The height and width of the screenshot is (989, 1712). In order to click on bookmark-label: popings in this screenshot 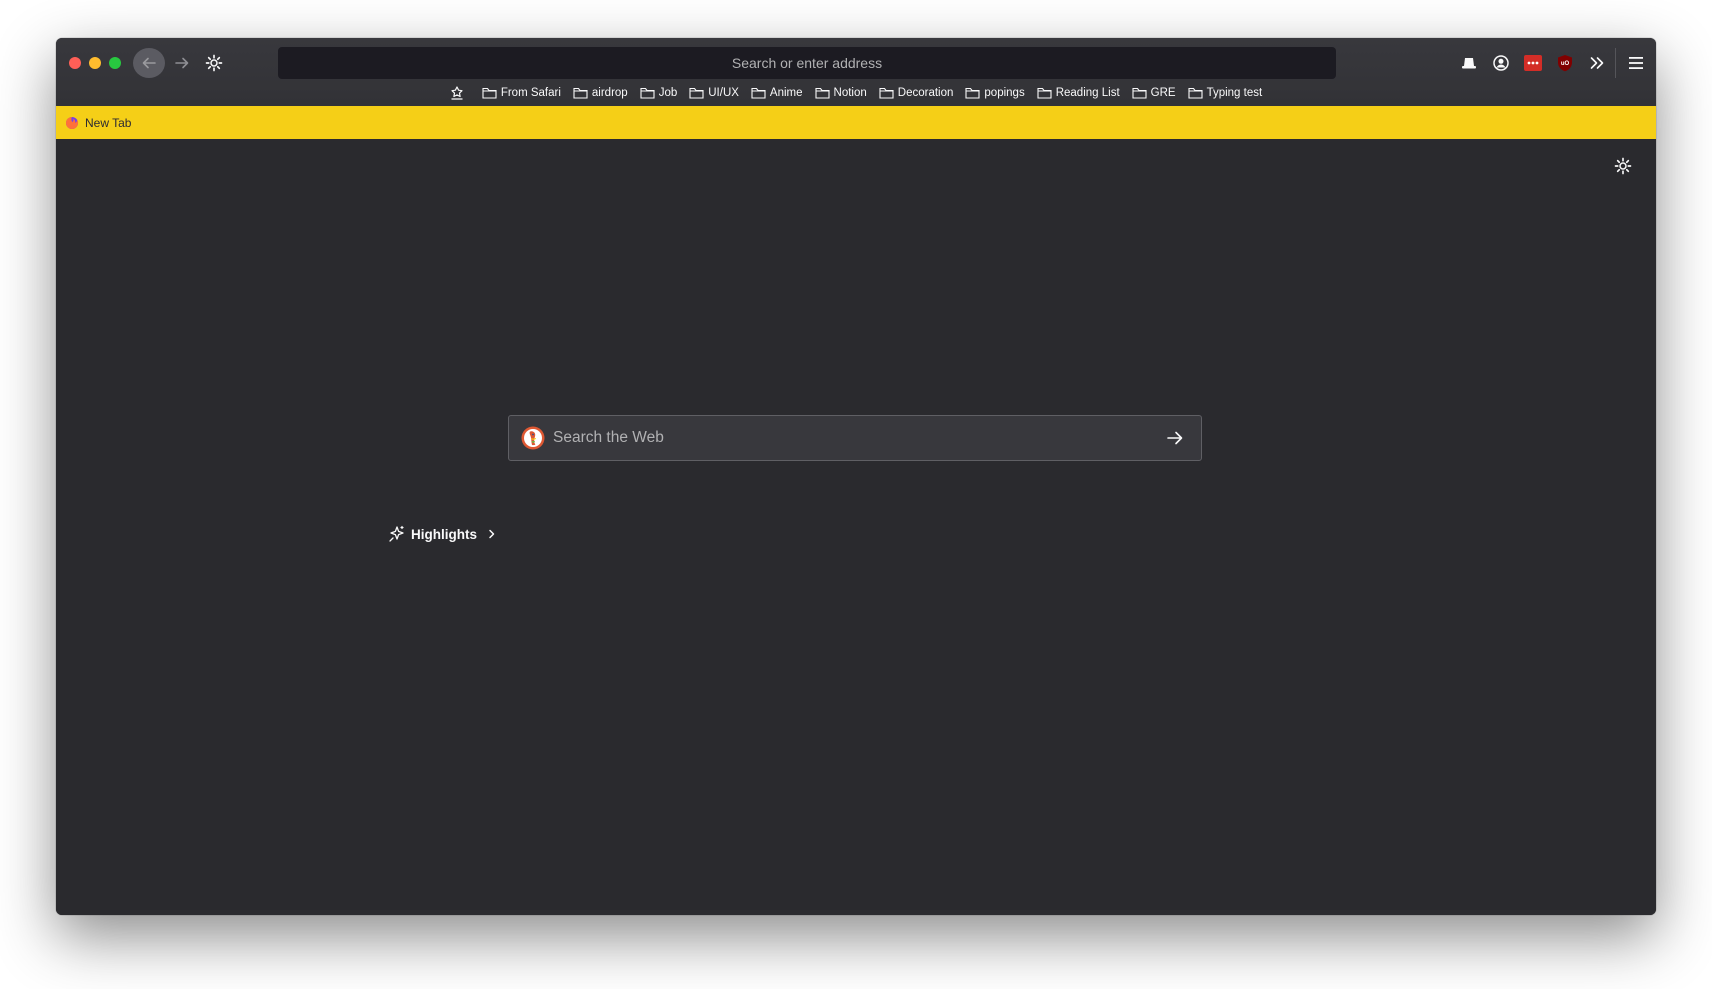, I will do `click(1004, 93)`.